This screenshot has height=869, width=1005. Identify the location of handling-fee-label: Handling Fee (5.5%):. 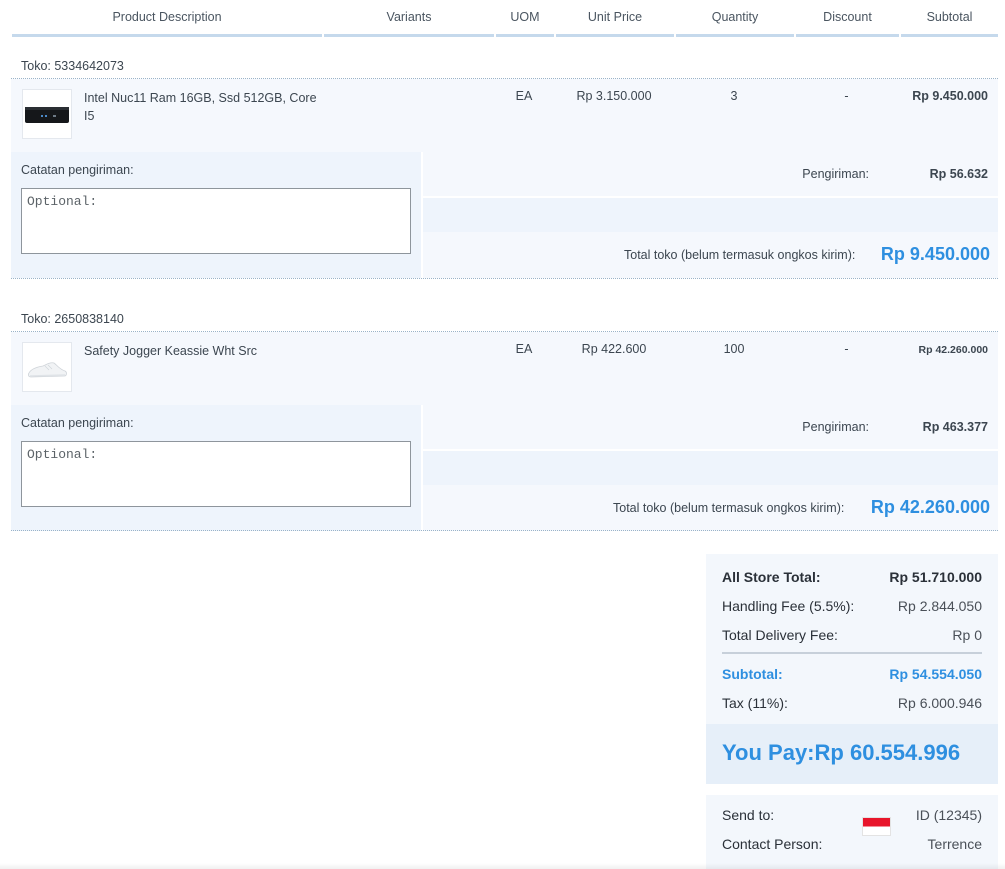
(788, 606).